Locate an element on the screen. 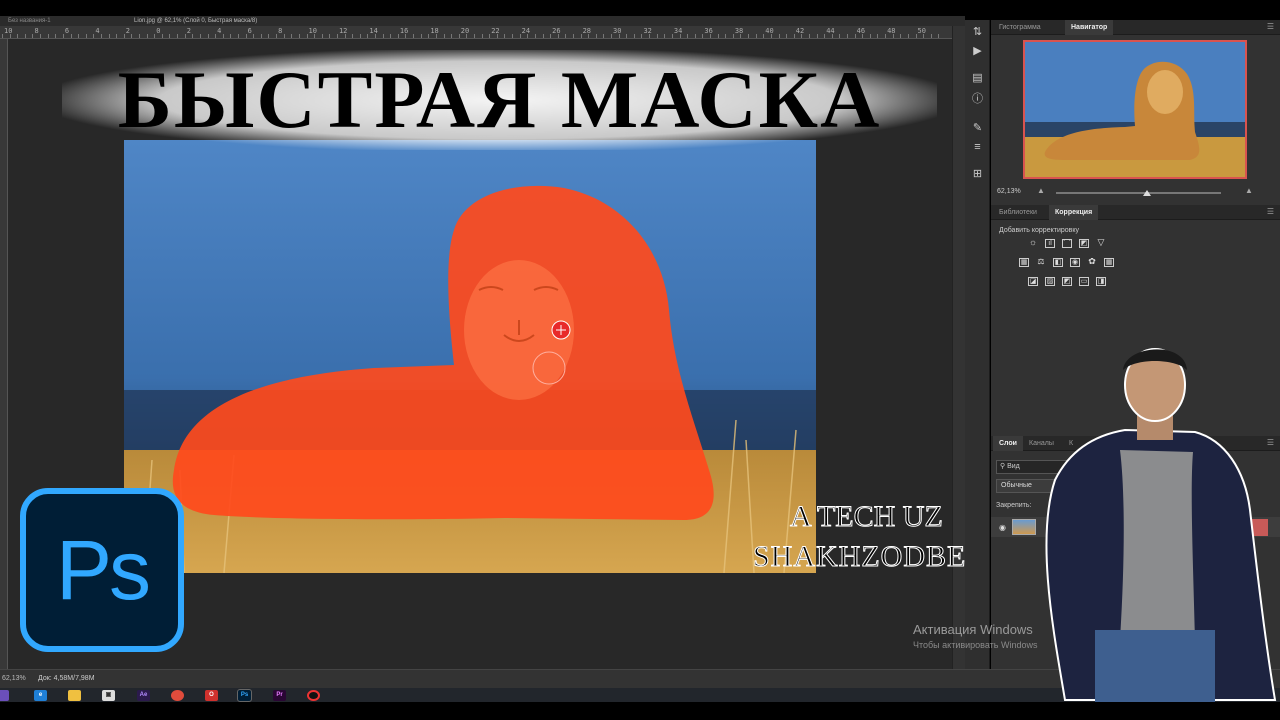 Image resolution: width=1280 pixels, height=720 pixels. invert-icon: ◪ is located at coordinates (1033, 281).